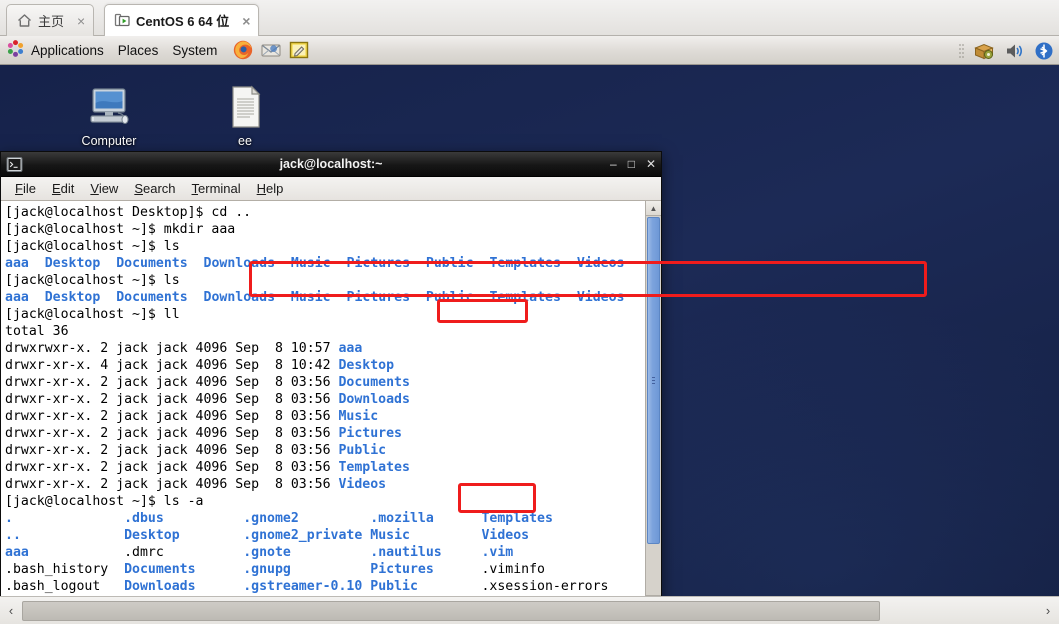 Image resolution: width=1059 pixels, height=624 pixels. What do you see at coordinates (303, 535) in the screenshot?
I see `directory-name: .gnome2_private` at bounding box center [303, 535].